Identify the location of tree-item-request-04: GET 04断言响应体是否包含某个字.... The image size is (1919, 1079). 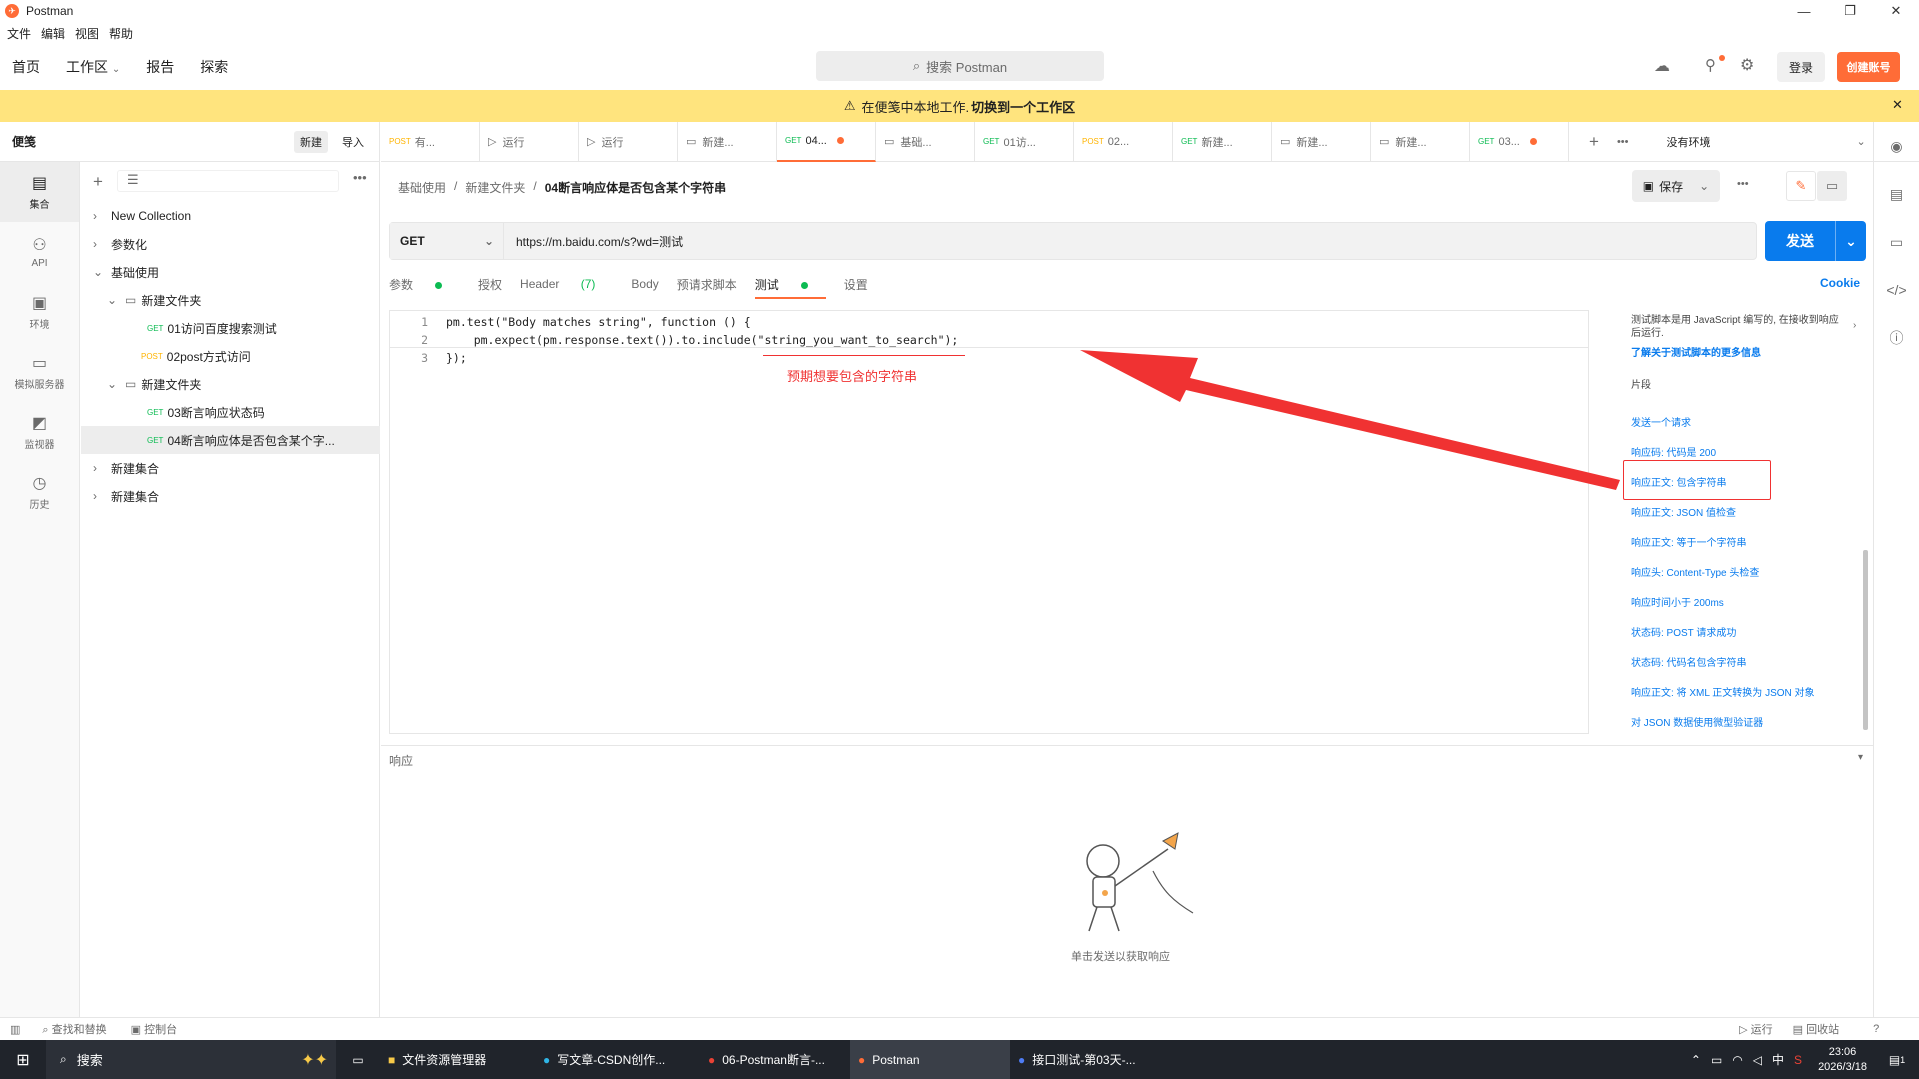
(230, 440).